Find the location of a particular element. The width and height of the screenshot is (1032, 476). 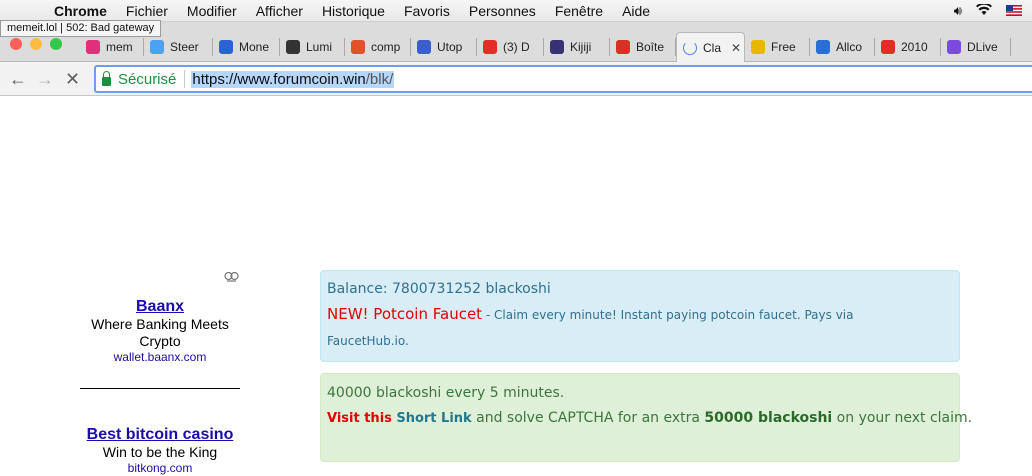

monetha-icon is located at coordinates (226, 47).